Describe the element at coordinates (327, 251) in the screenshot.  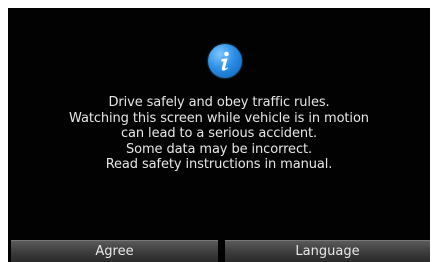
I see `language-button: Language` at that location.